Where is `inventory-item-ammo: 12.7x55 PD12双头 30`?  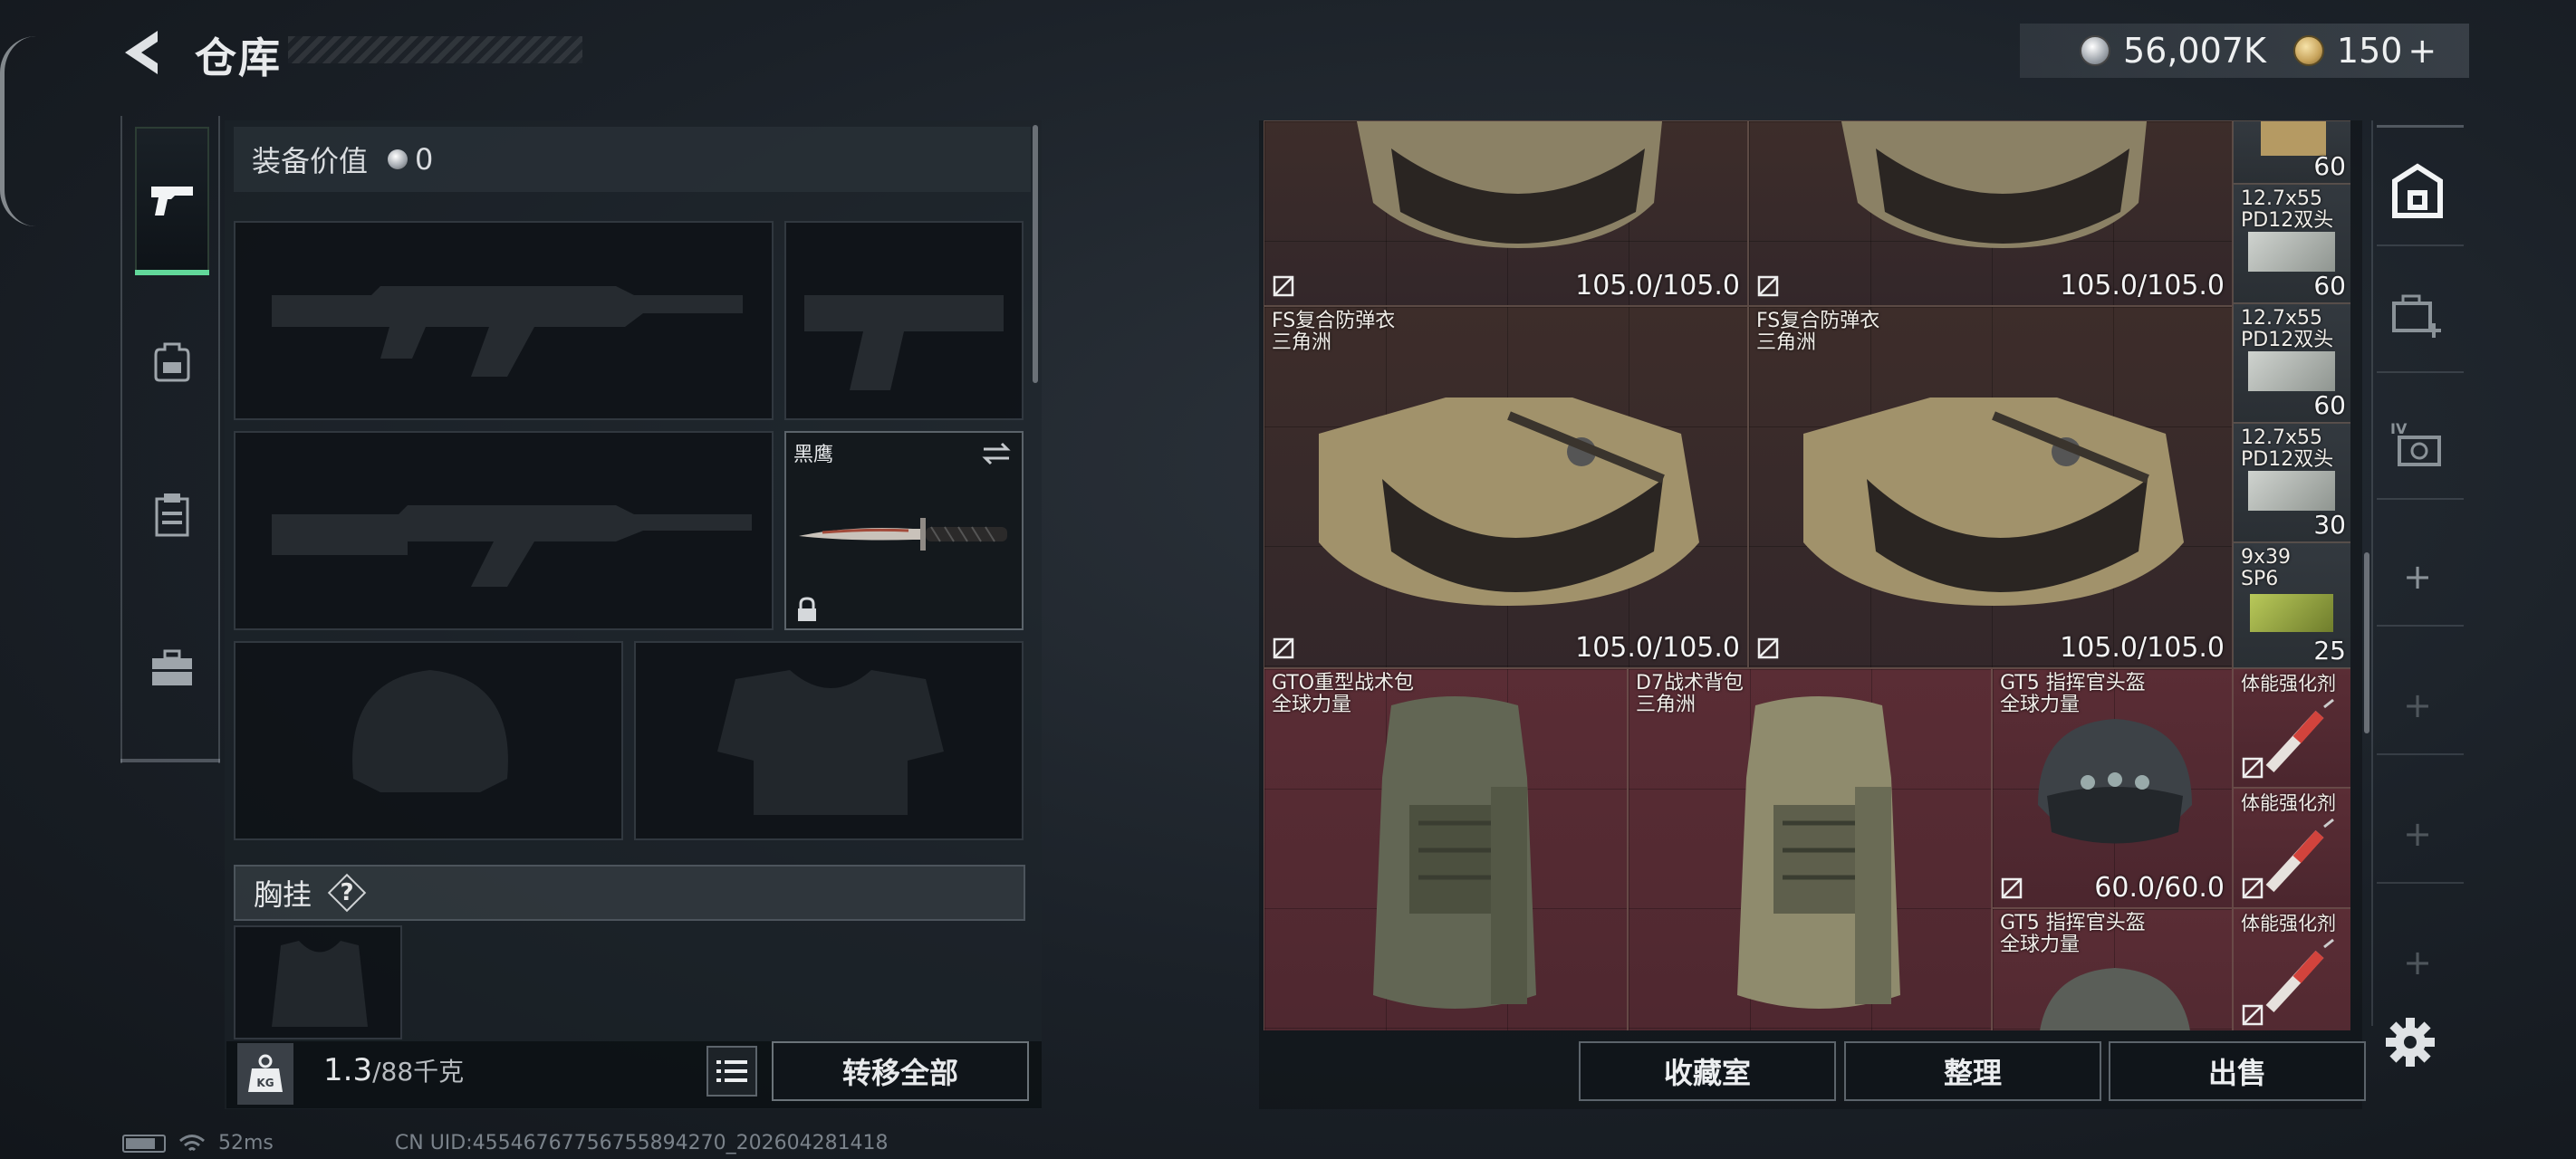
inventory-item-ammo: 12.7x55 PD12双头 30 is located at coordinates (2291, 482).